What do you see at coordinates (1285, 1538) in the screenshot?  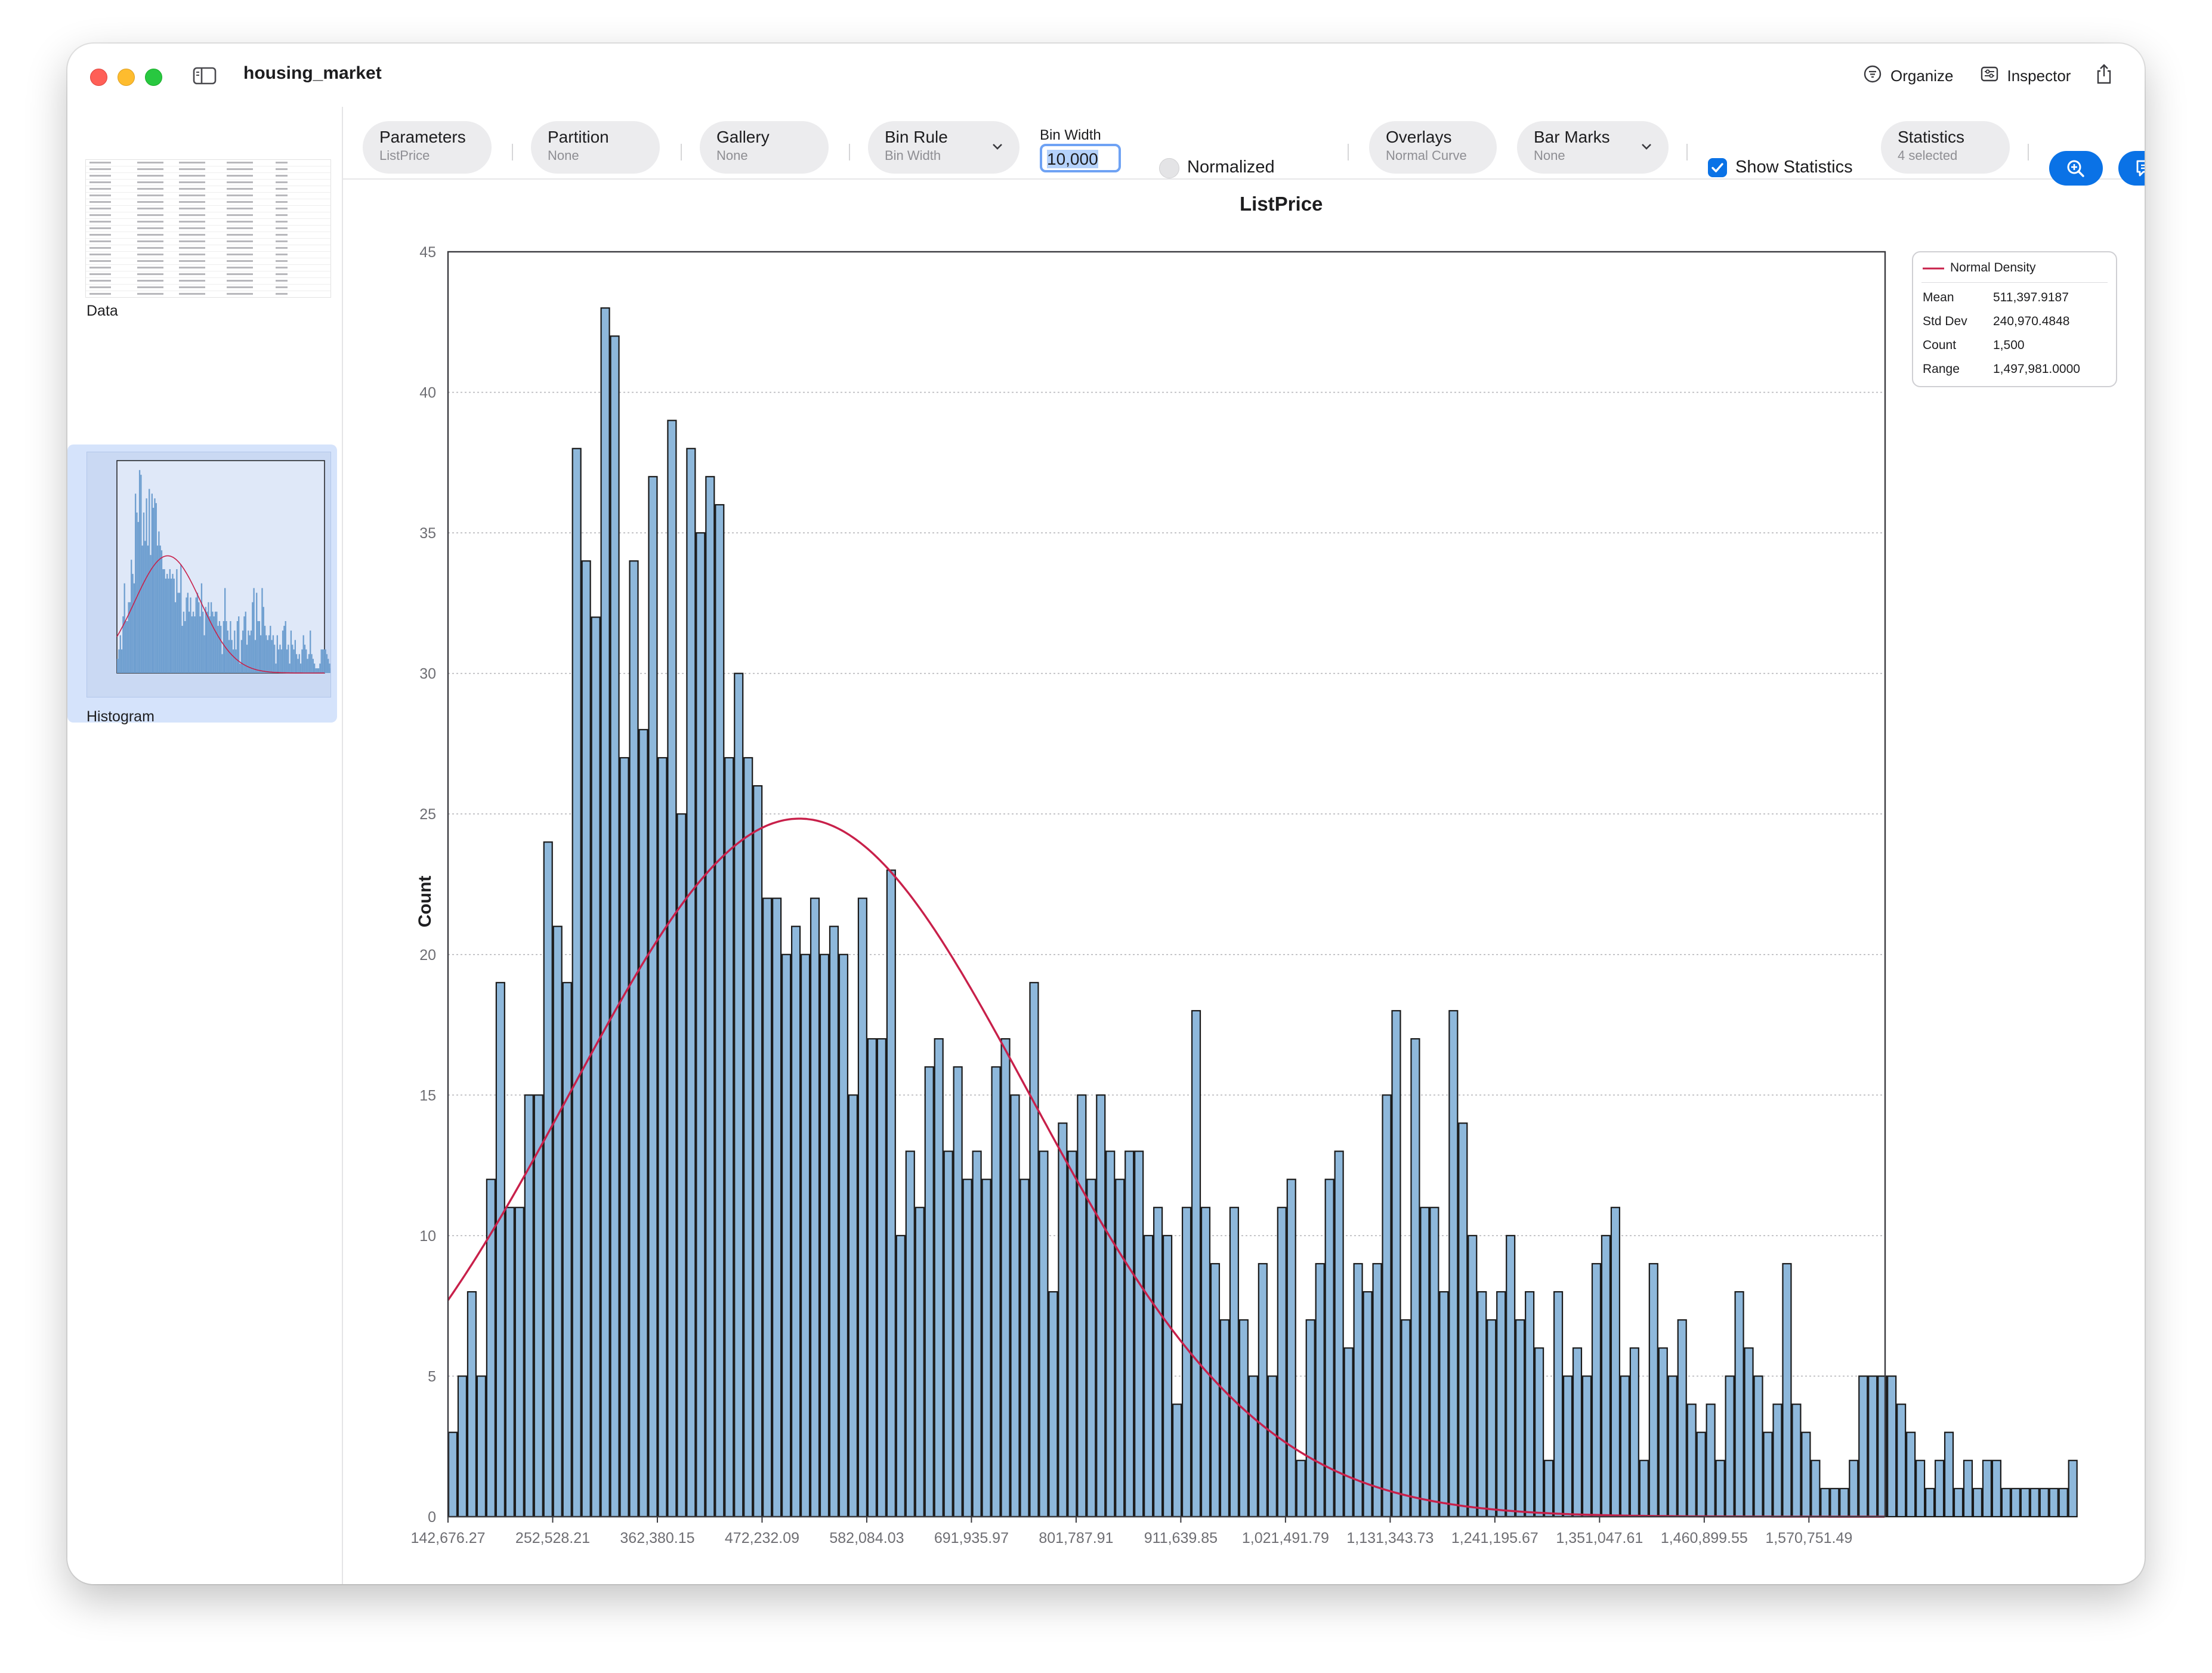 I see `x-tick-label: 1,021,491.79` at bounding box center [1285, 1538].